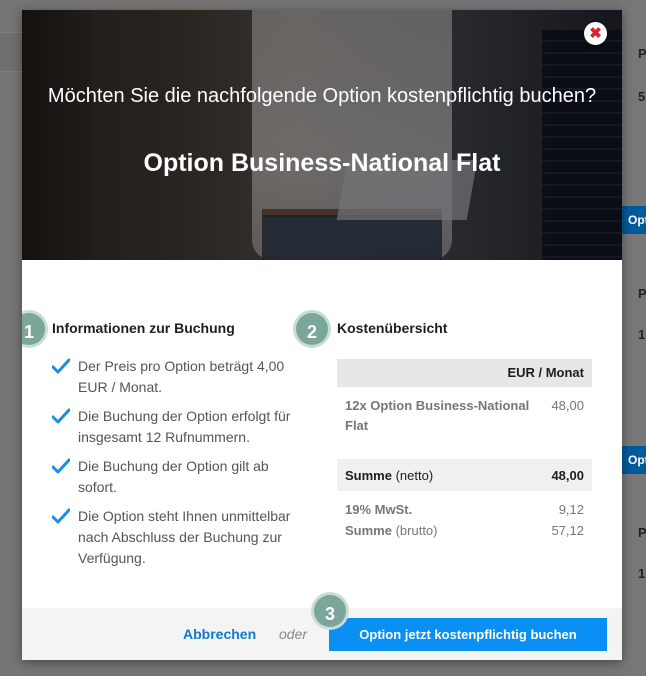 This screenshot has height=676, width=646. Describe the element at coordinates (322, 163) in the screenshot. I see `option-title: Option Business-National Flat` at that location.